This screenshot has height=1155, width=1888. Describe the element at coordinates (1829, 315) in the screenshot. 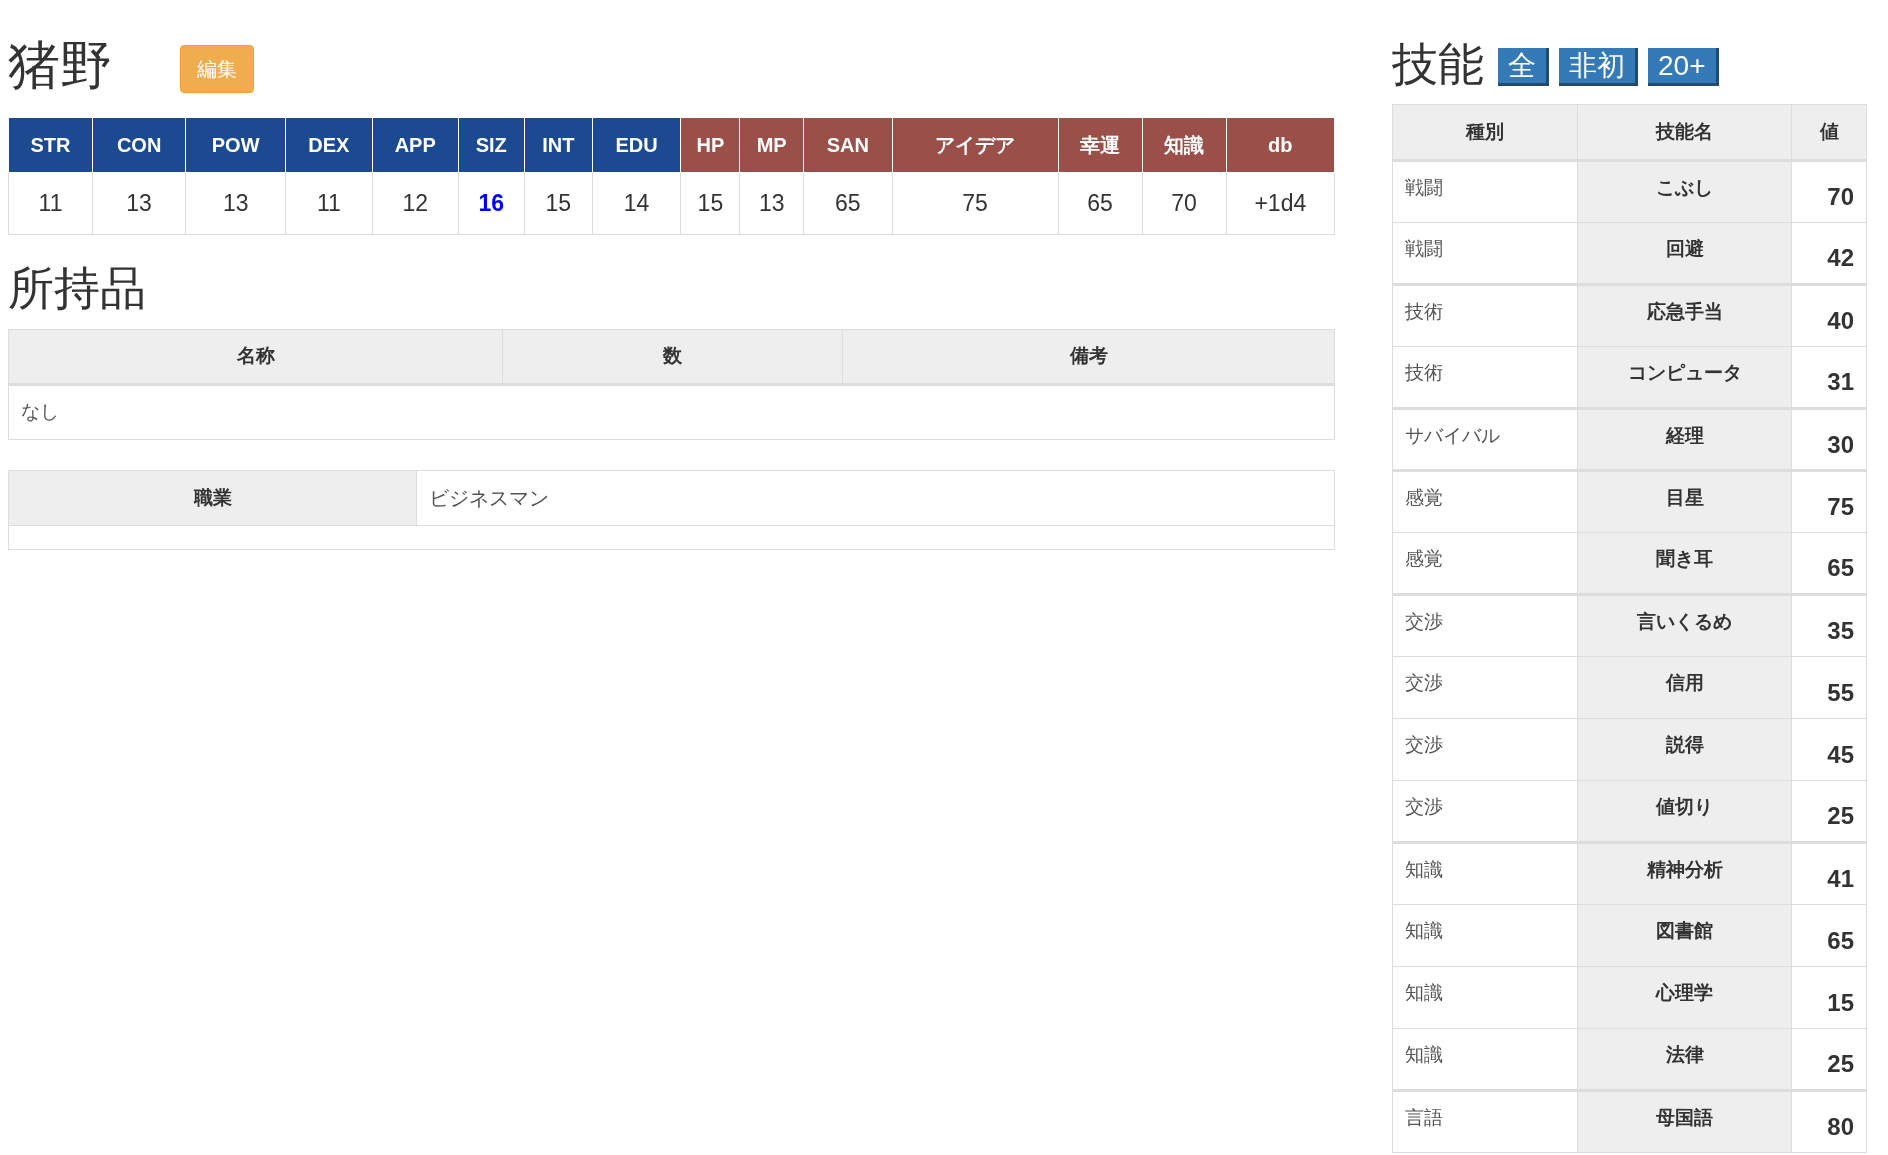

I see `table-cell: 40` at that location.